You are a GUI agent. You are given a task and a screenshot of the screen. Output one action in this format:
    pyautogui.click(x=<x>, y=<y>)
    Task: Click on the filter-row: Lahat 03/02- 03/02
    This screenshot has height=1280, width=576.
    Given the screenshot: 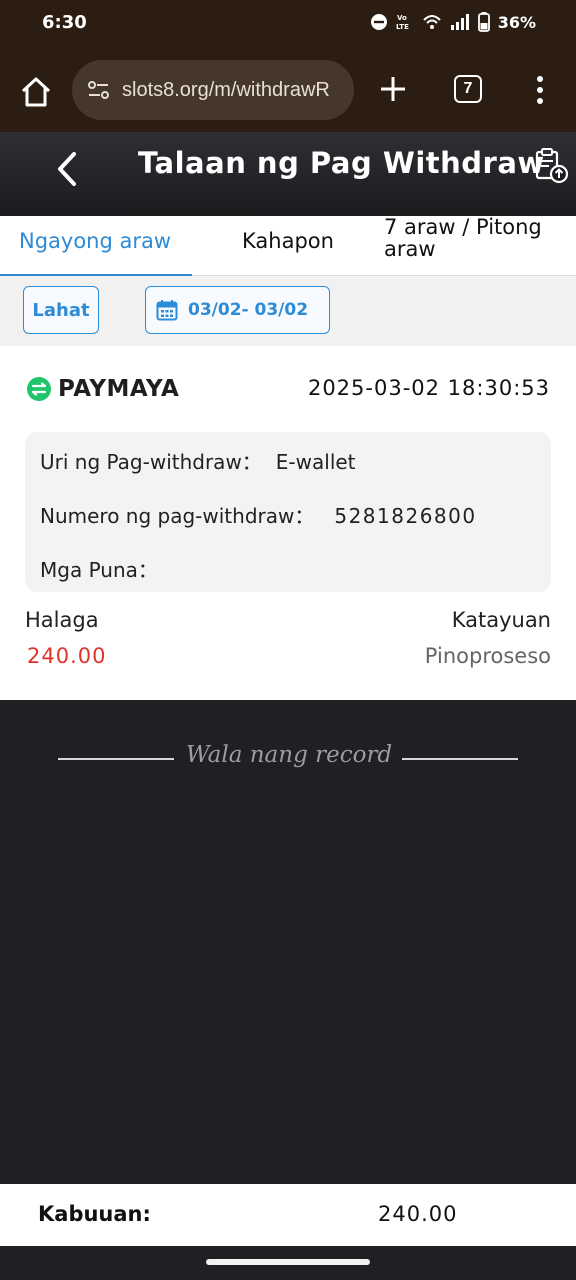 What is the action you would take?
    pyautogui.click(x=288, y=311)
    